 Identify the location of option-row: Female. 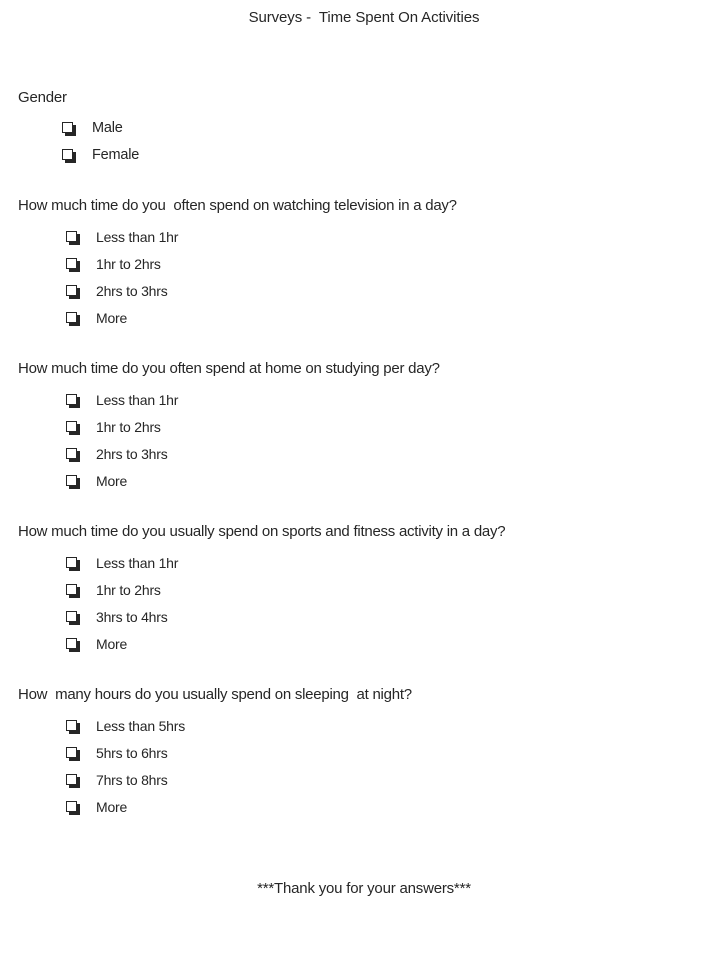
(368, 155).